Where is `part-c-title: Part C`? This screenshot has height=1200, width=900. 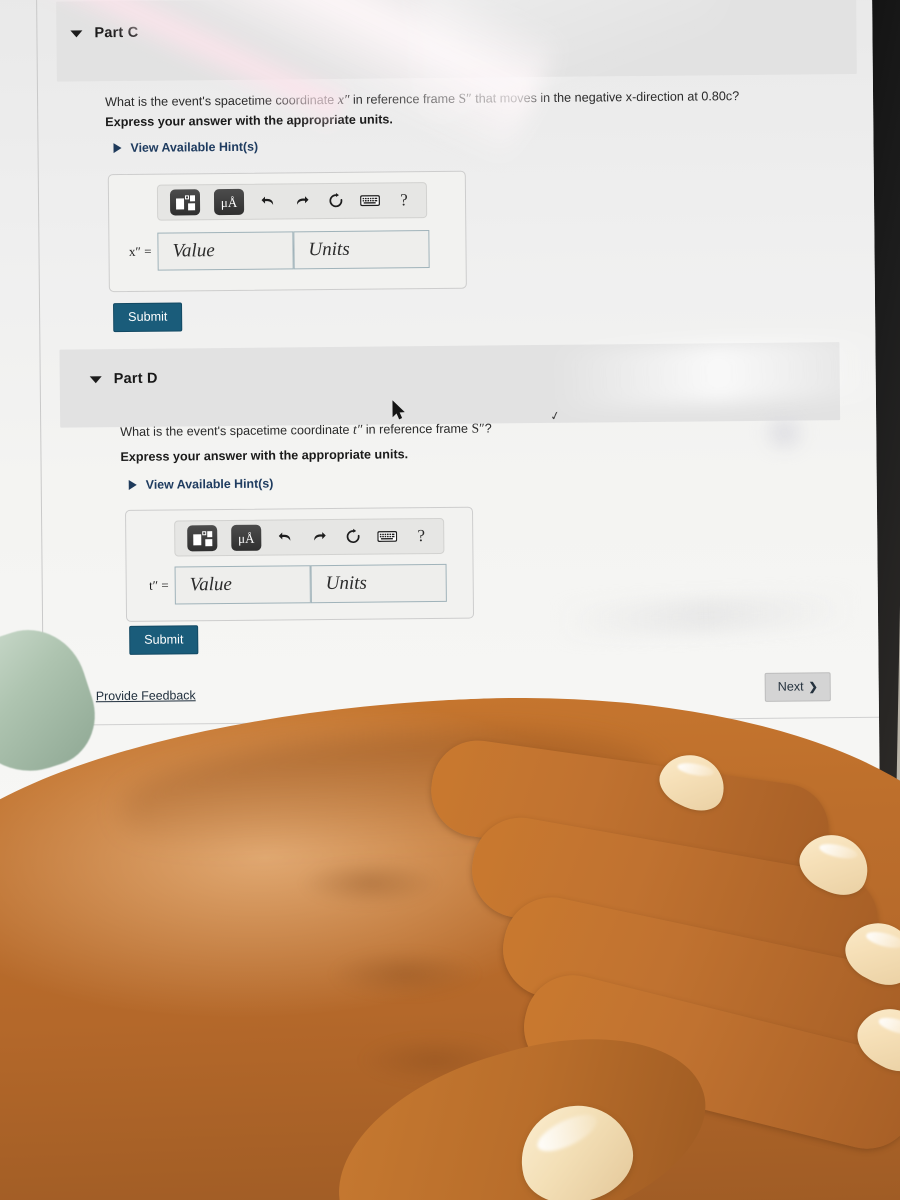
part-c-title: Part C is located at coordinates (116, 33).